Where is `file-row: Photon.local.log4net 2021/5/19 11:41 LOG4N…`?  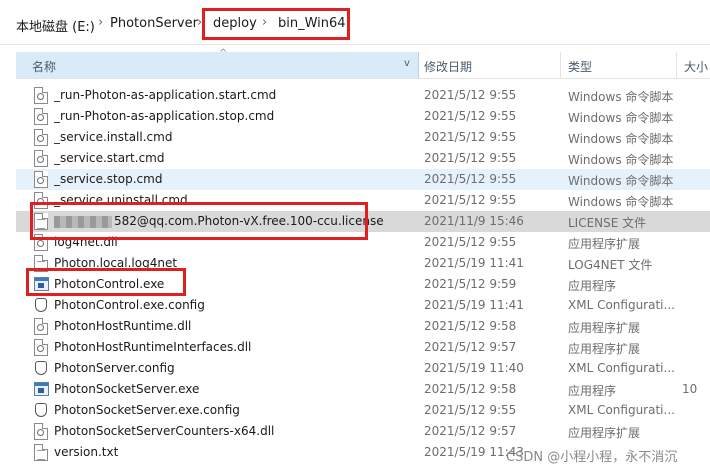 file-row: Photon.local.log4net 2021/5/19 11:41 LOG4N… is located at coordinates (363, 263).